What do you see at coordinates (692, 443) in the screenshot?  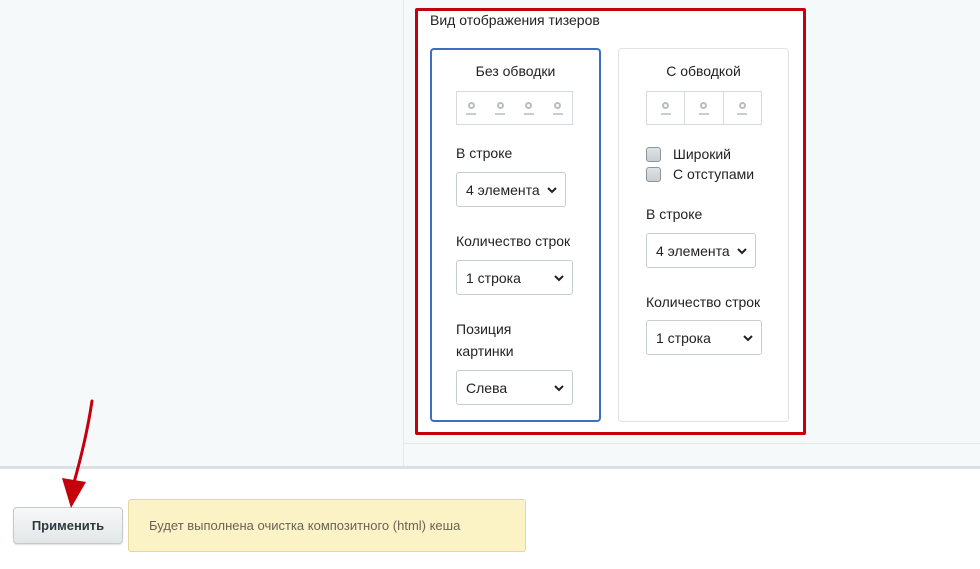 I see `panel-divider` at bounding box center [692, 443].